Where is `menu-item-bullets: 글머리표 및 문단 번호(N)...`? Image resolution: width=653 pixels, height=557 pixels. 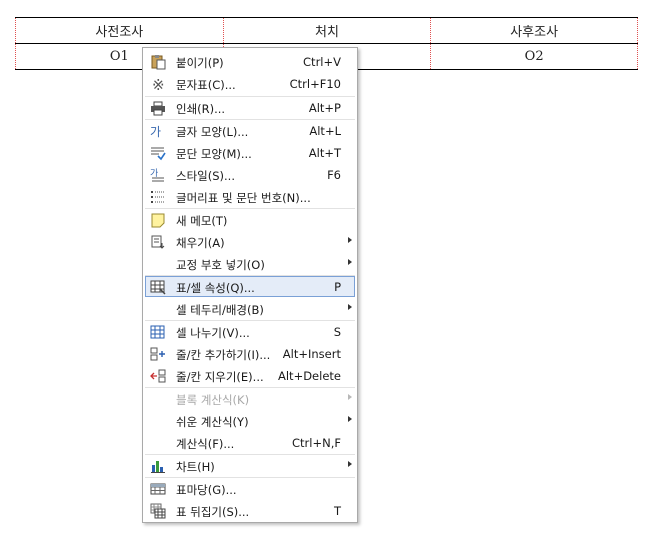 menu-item-bullets: 글머리표 및 문단 번호(N)... is located at coordinates (250, 196).